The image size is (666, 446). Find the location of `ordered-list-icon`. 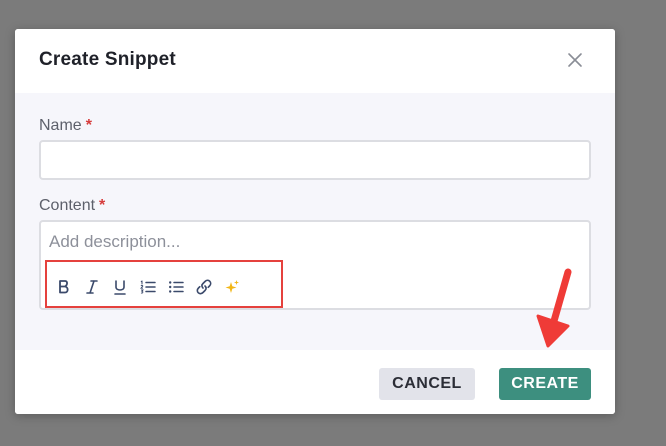

ordered-list-icon is located at coordinates (148, 287).